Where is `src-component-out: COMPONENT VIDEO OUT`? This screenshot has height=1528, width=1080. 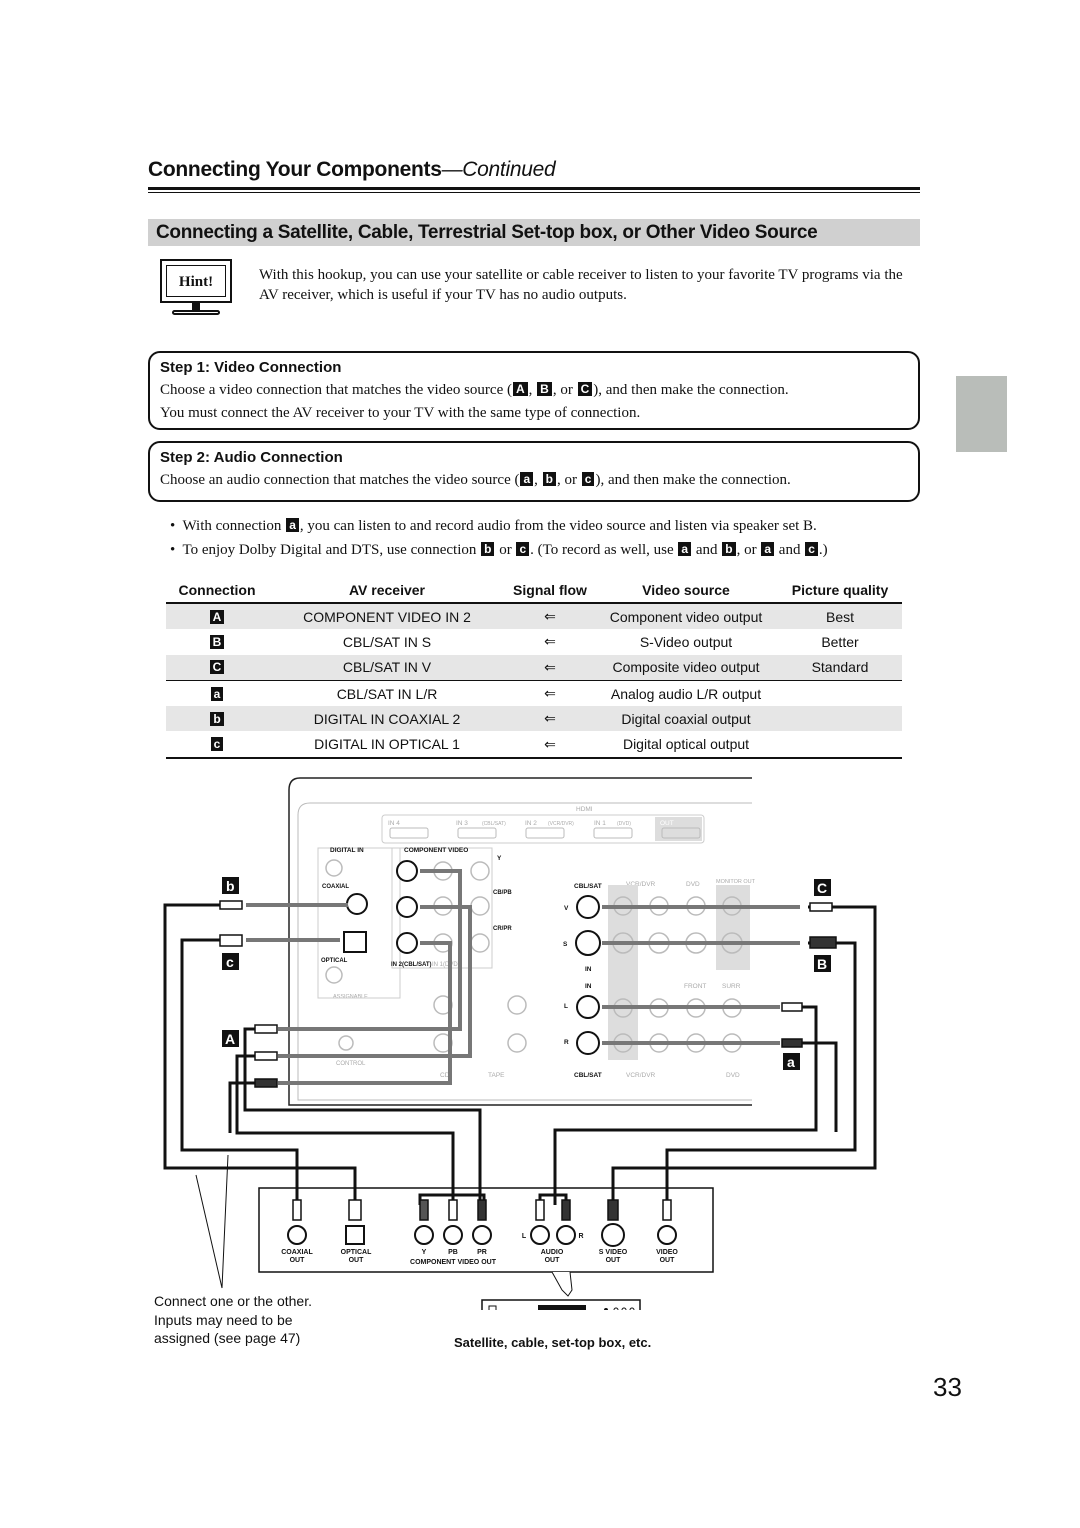
src-component-out: COMPONENT VIDEO OUT is located at coordinates (453, 1262).